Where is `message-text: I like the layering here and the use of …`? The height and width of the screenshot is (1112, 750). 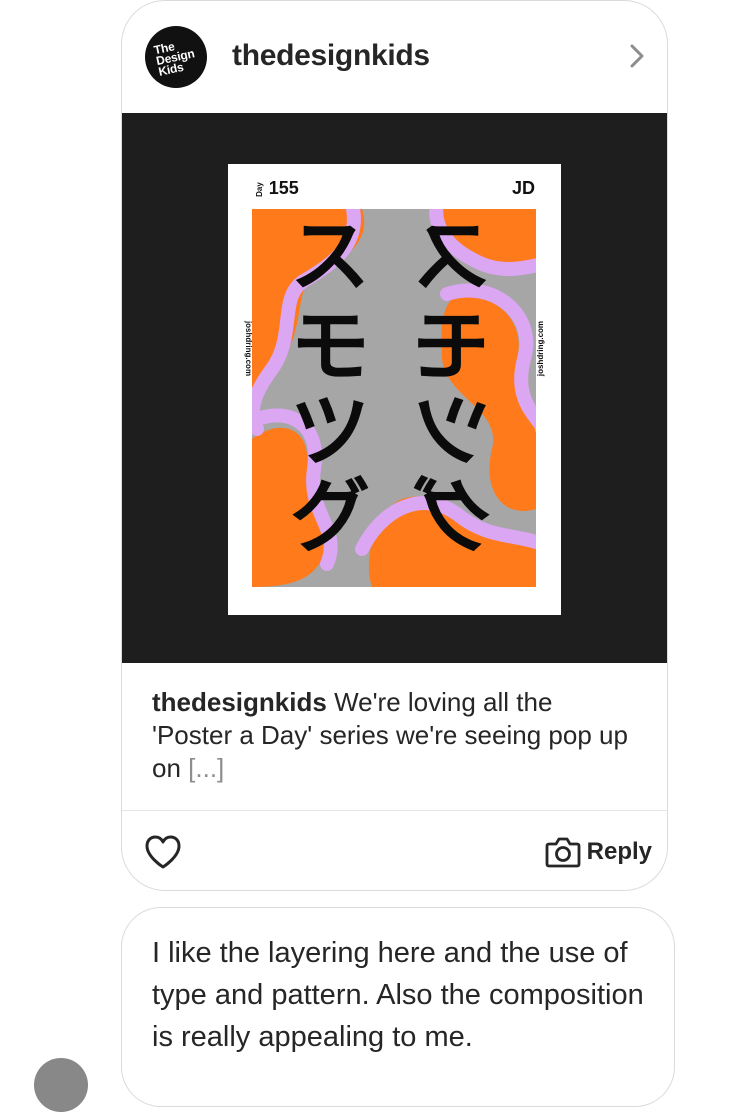
message-text: I like the layering here and the use of … is located at coordinates (398, 995).